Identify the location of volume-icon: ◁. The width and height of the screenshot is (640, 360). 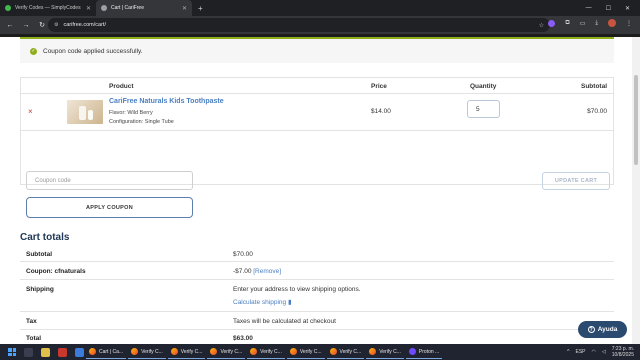
(604, 352).